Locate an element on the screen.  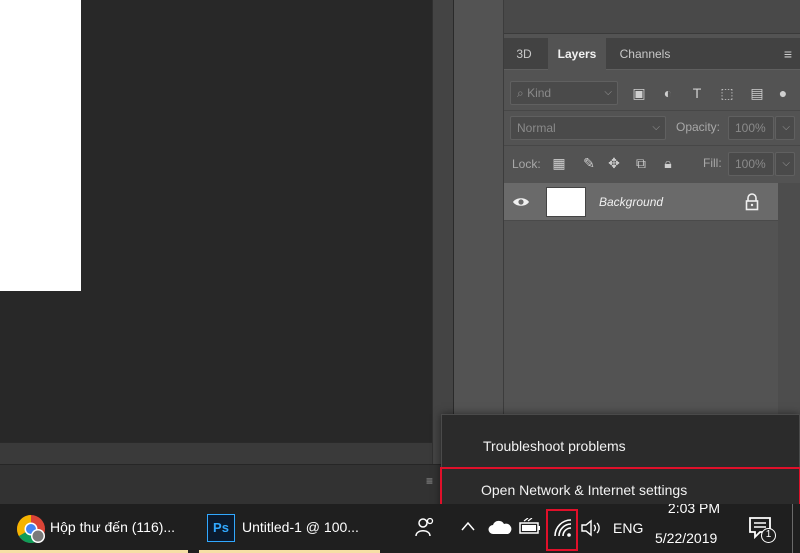
clock-date: 5/22/2019 is located at coordinates (686, 538).